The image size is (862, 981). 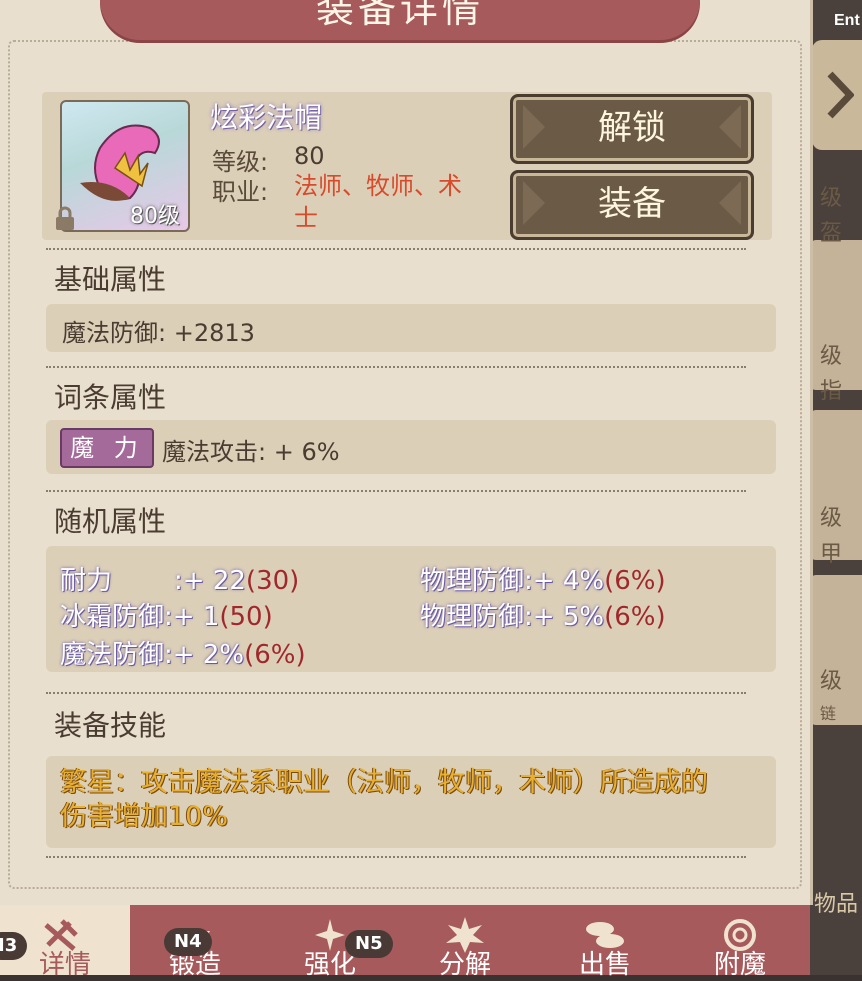 What do you see at coordinates (464, 965) in the screenshot?
I see `tab-label: 分解` at bounding box center [464, 965].